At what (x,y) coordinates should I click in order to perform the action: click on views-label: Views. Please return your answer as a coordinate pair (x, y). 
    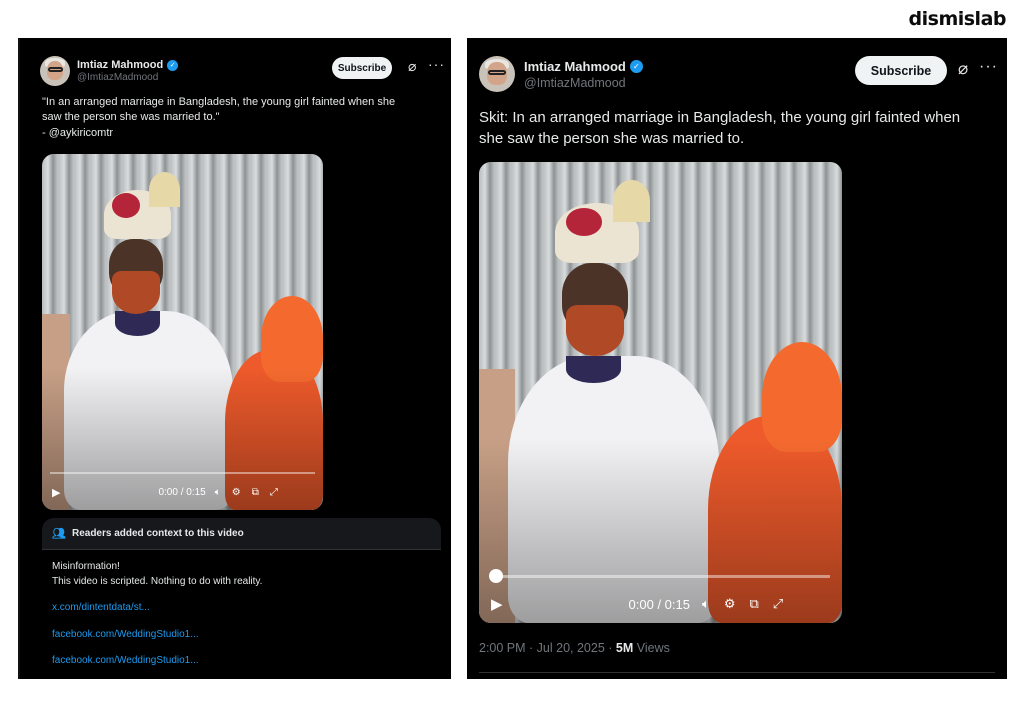
    Looking at the image, I should click on (651, 648).